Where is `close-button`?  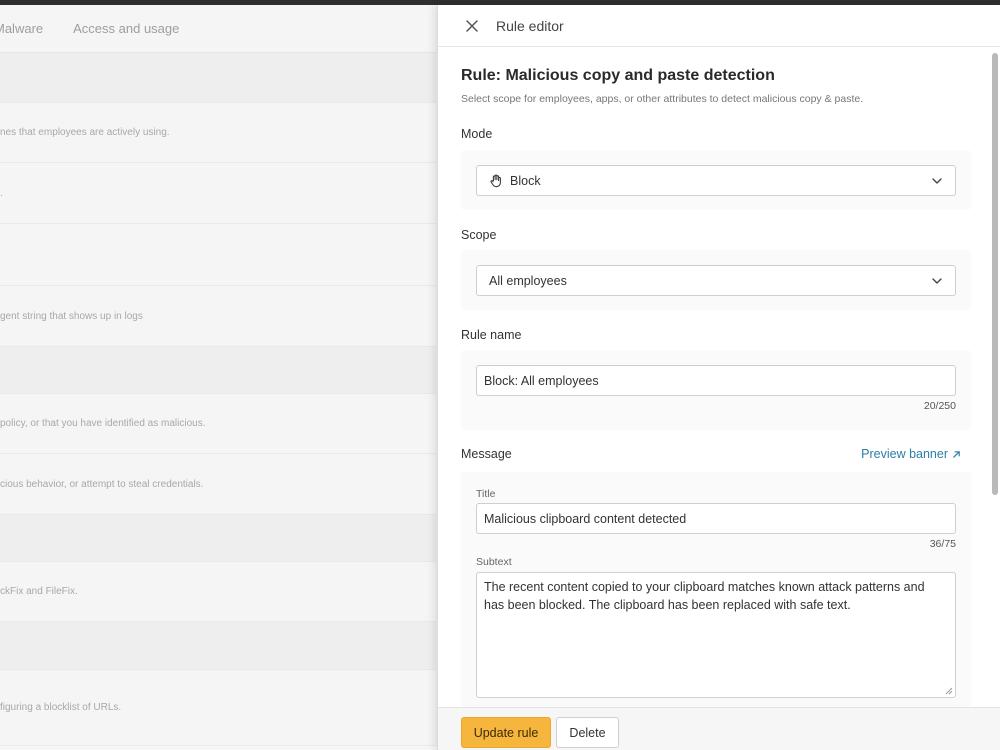
close-button is located at coordinates (472, 26).